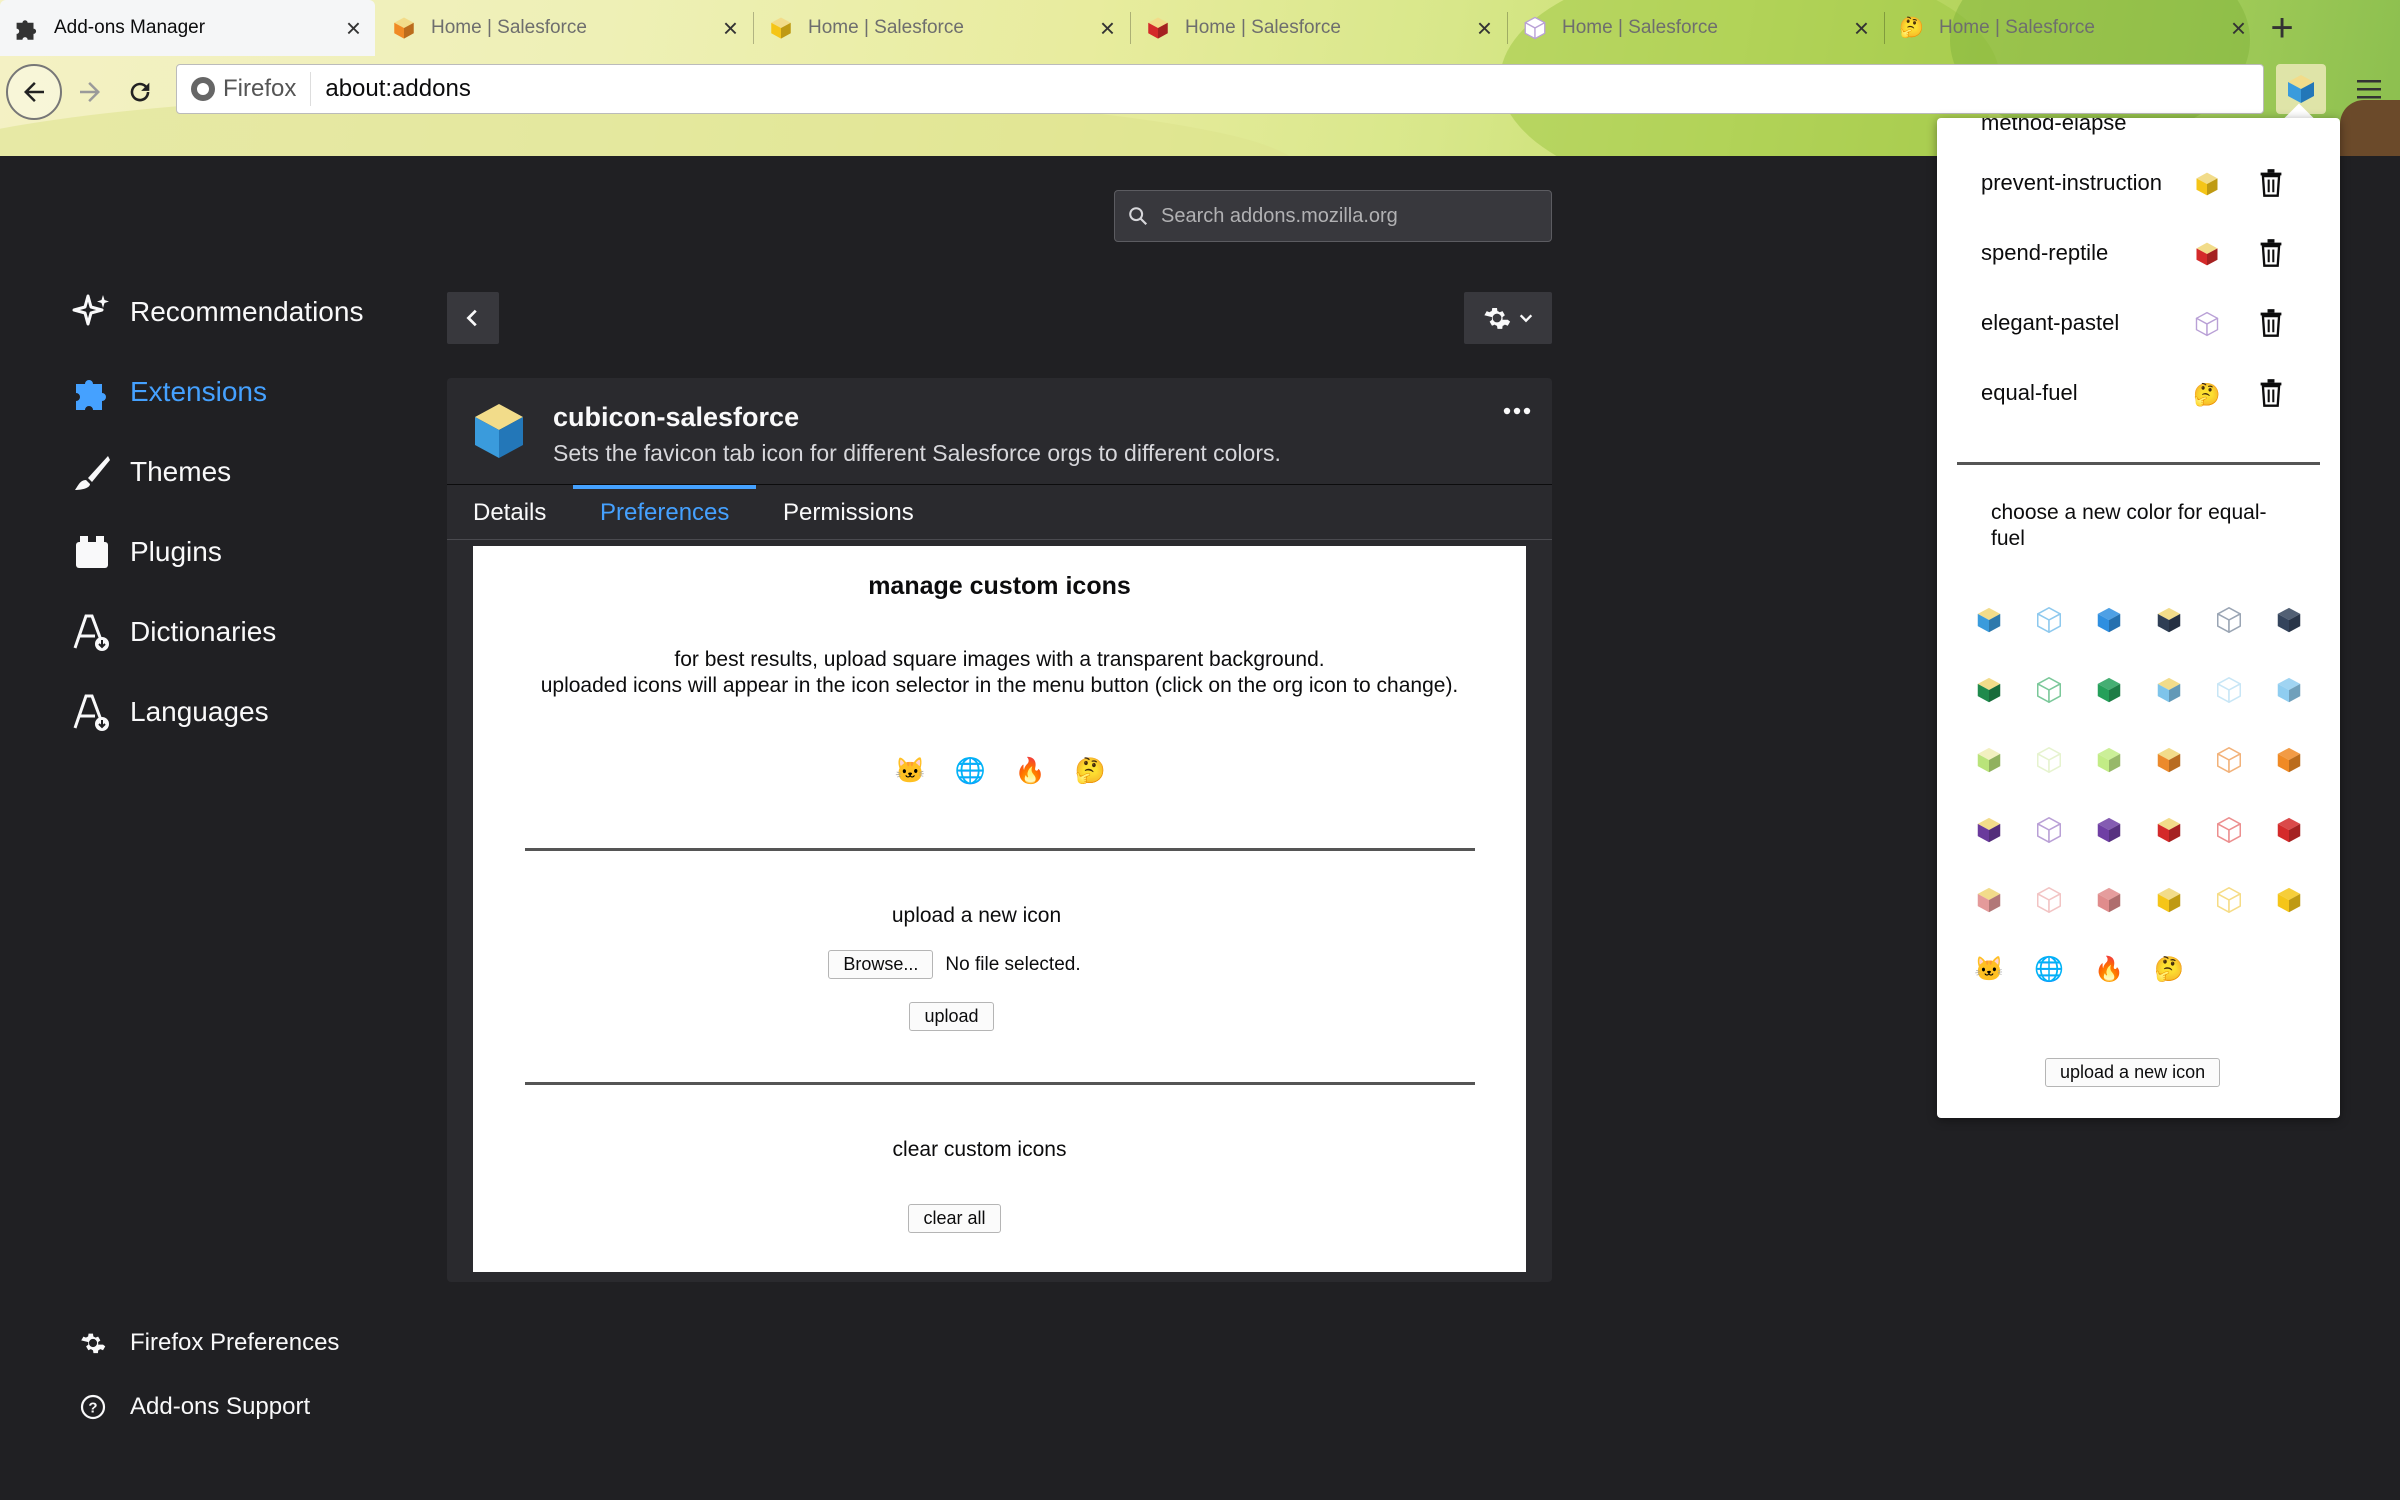 This screenshot has width=2400, height=1500. Describe the element at coordinates (34, 92) in the screenshot. I see `back-button` at that location.